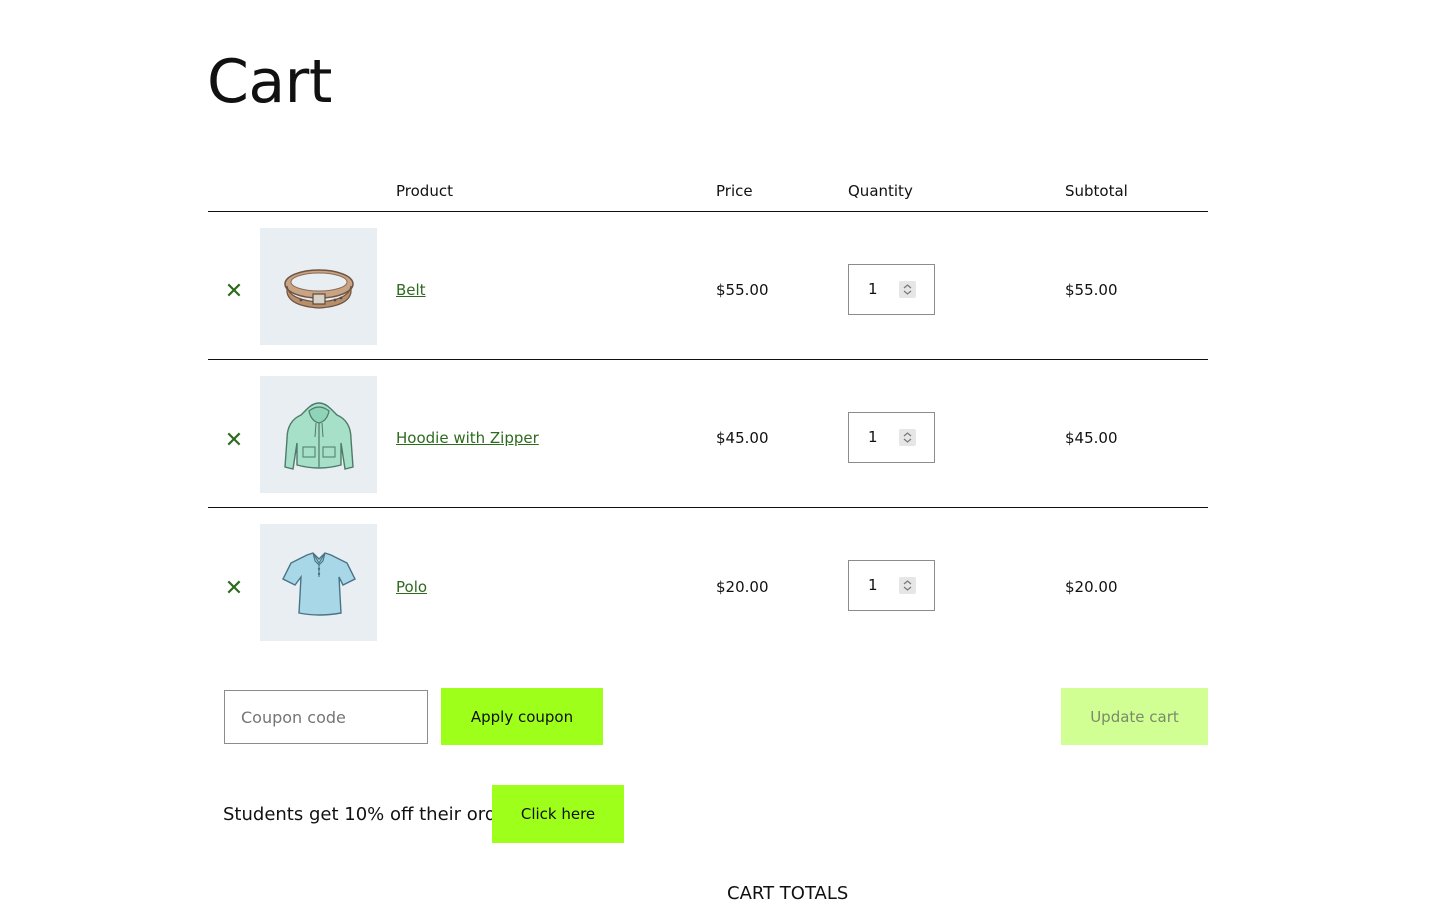 This screenshot has height=907, width=1452. Describe the element at coordinates (318, 434) in the screenshot. I see `hoodie-image` at that location.